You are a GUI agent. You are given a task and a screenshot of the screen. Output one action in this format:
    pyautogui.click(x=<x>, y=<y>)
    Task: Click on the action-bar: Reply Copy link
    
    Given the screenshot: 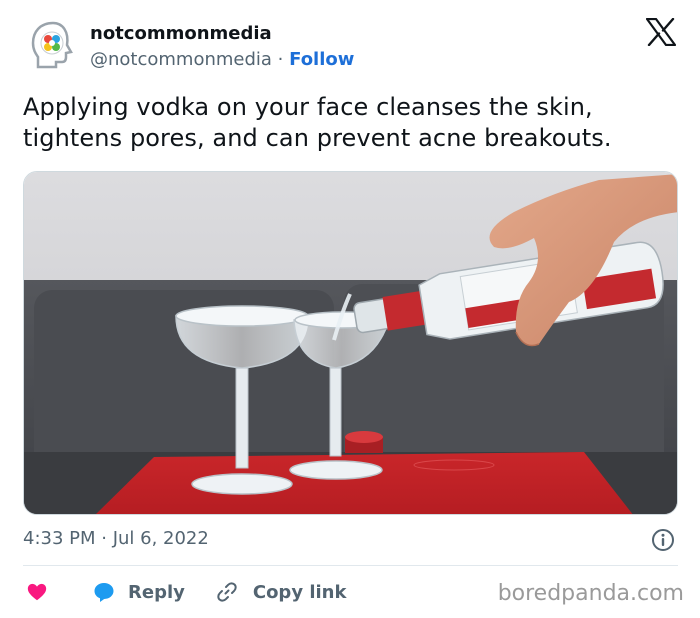 What is the action you would take?
    pyautogui.click(x=186, y=592)
    